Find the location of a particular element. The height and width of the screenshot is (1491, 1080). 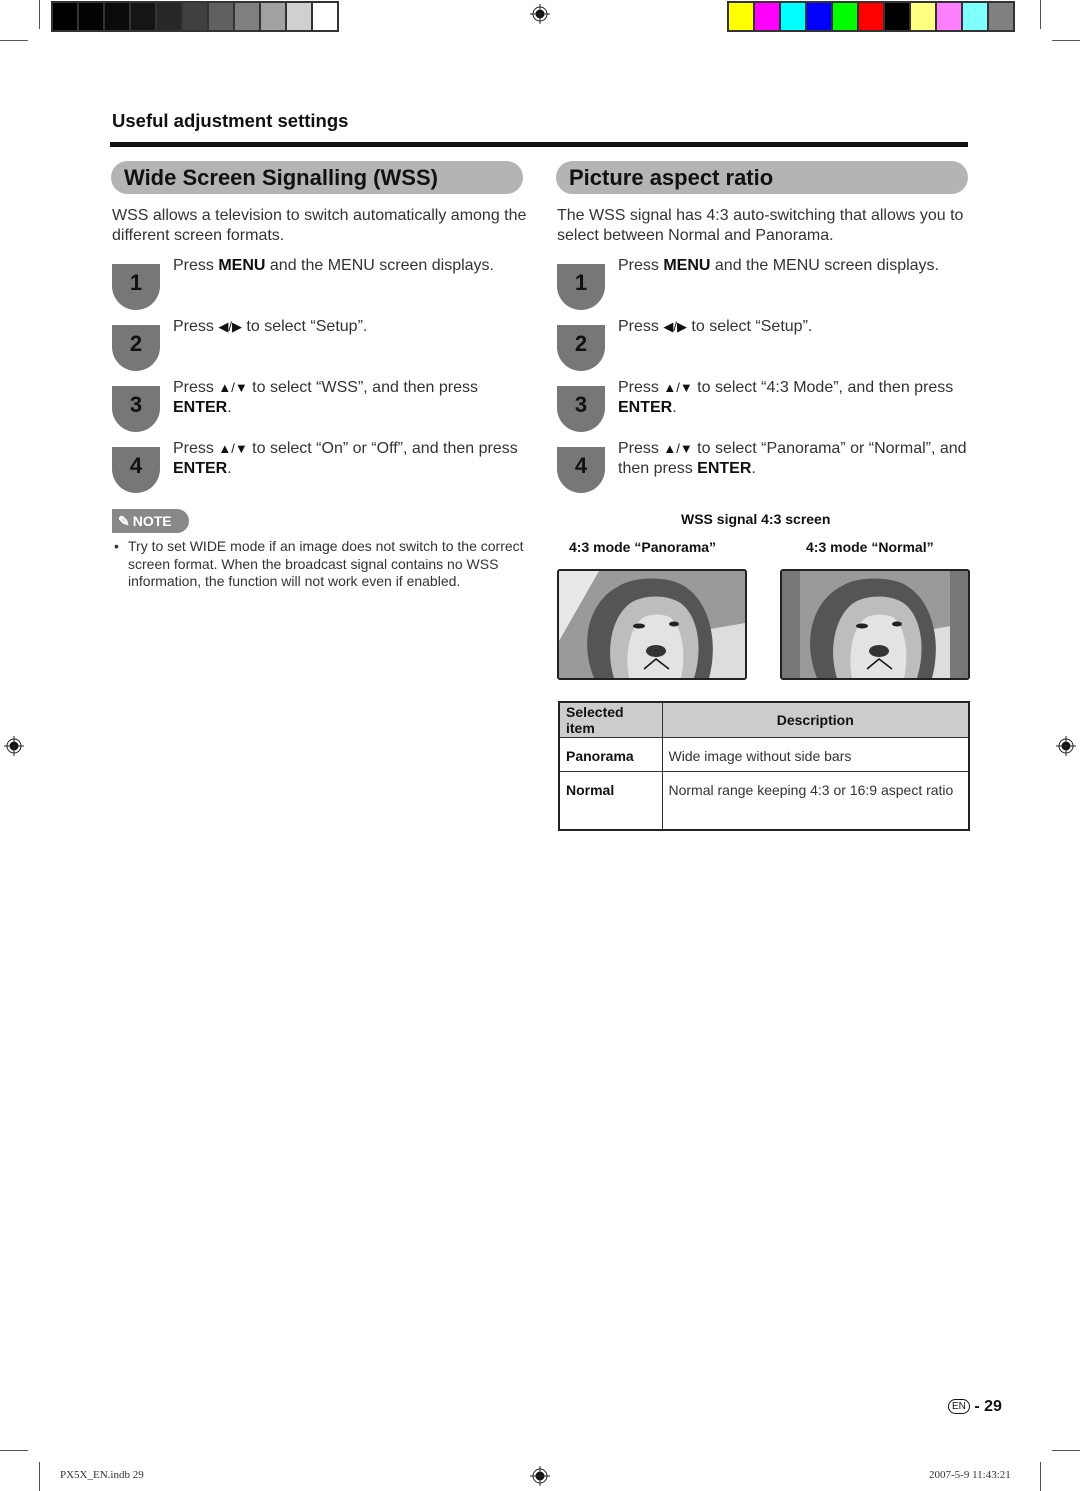

panorama-caption: 4:3 mode “Panorama” is located at coordinates (643, 547).